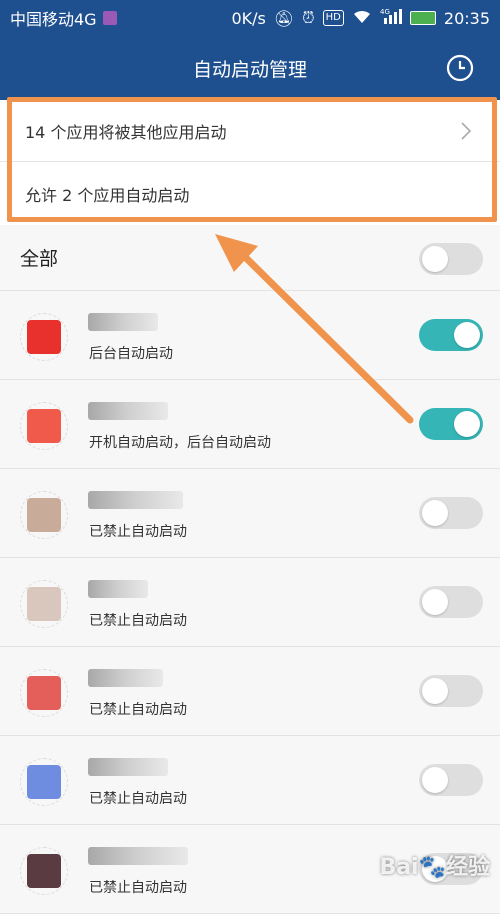 The width and height of the screenshot is (500, 914). I want to click on chevron-right-icon, so click(466, 131).